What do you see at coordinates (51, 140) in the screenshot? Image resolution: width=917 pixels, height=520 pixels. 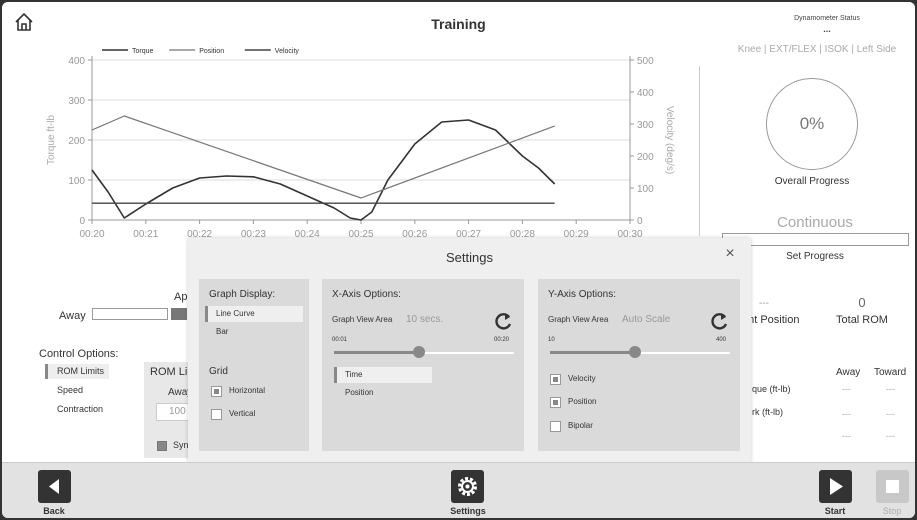 I see `y-axis-label: Torque ft-lb` at bounding box center [51, 140].